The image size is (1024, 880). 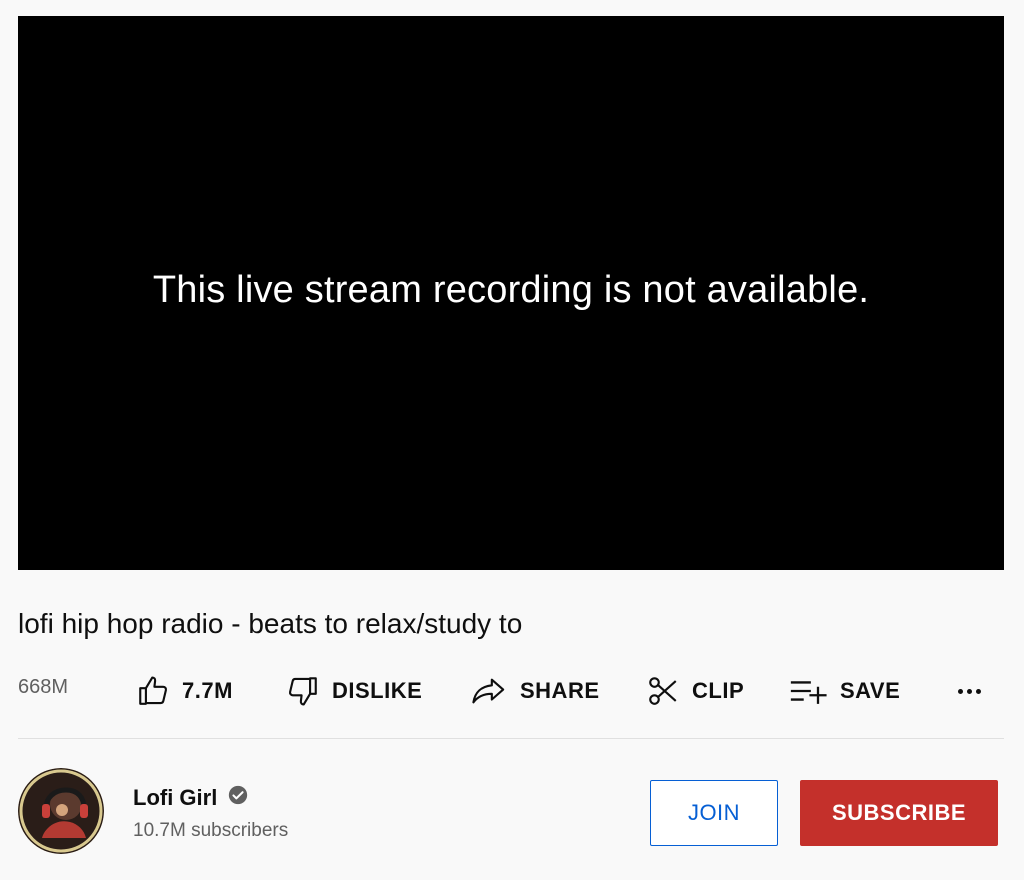 I want to click on join-button: JOIN, so click(x=714, y=813).